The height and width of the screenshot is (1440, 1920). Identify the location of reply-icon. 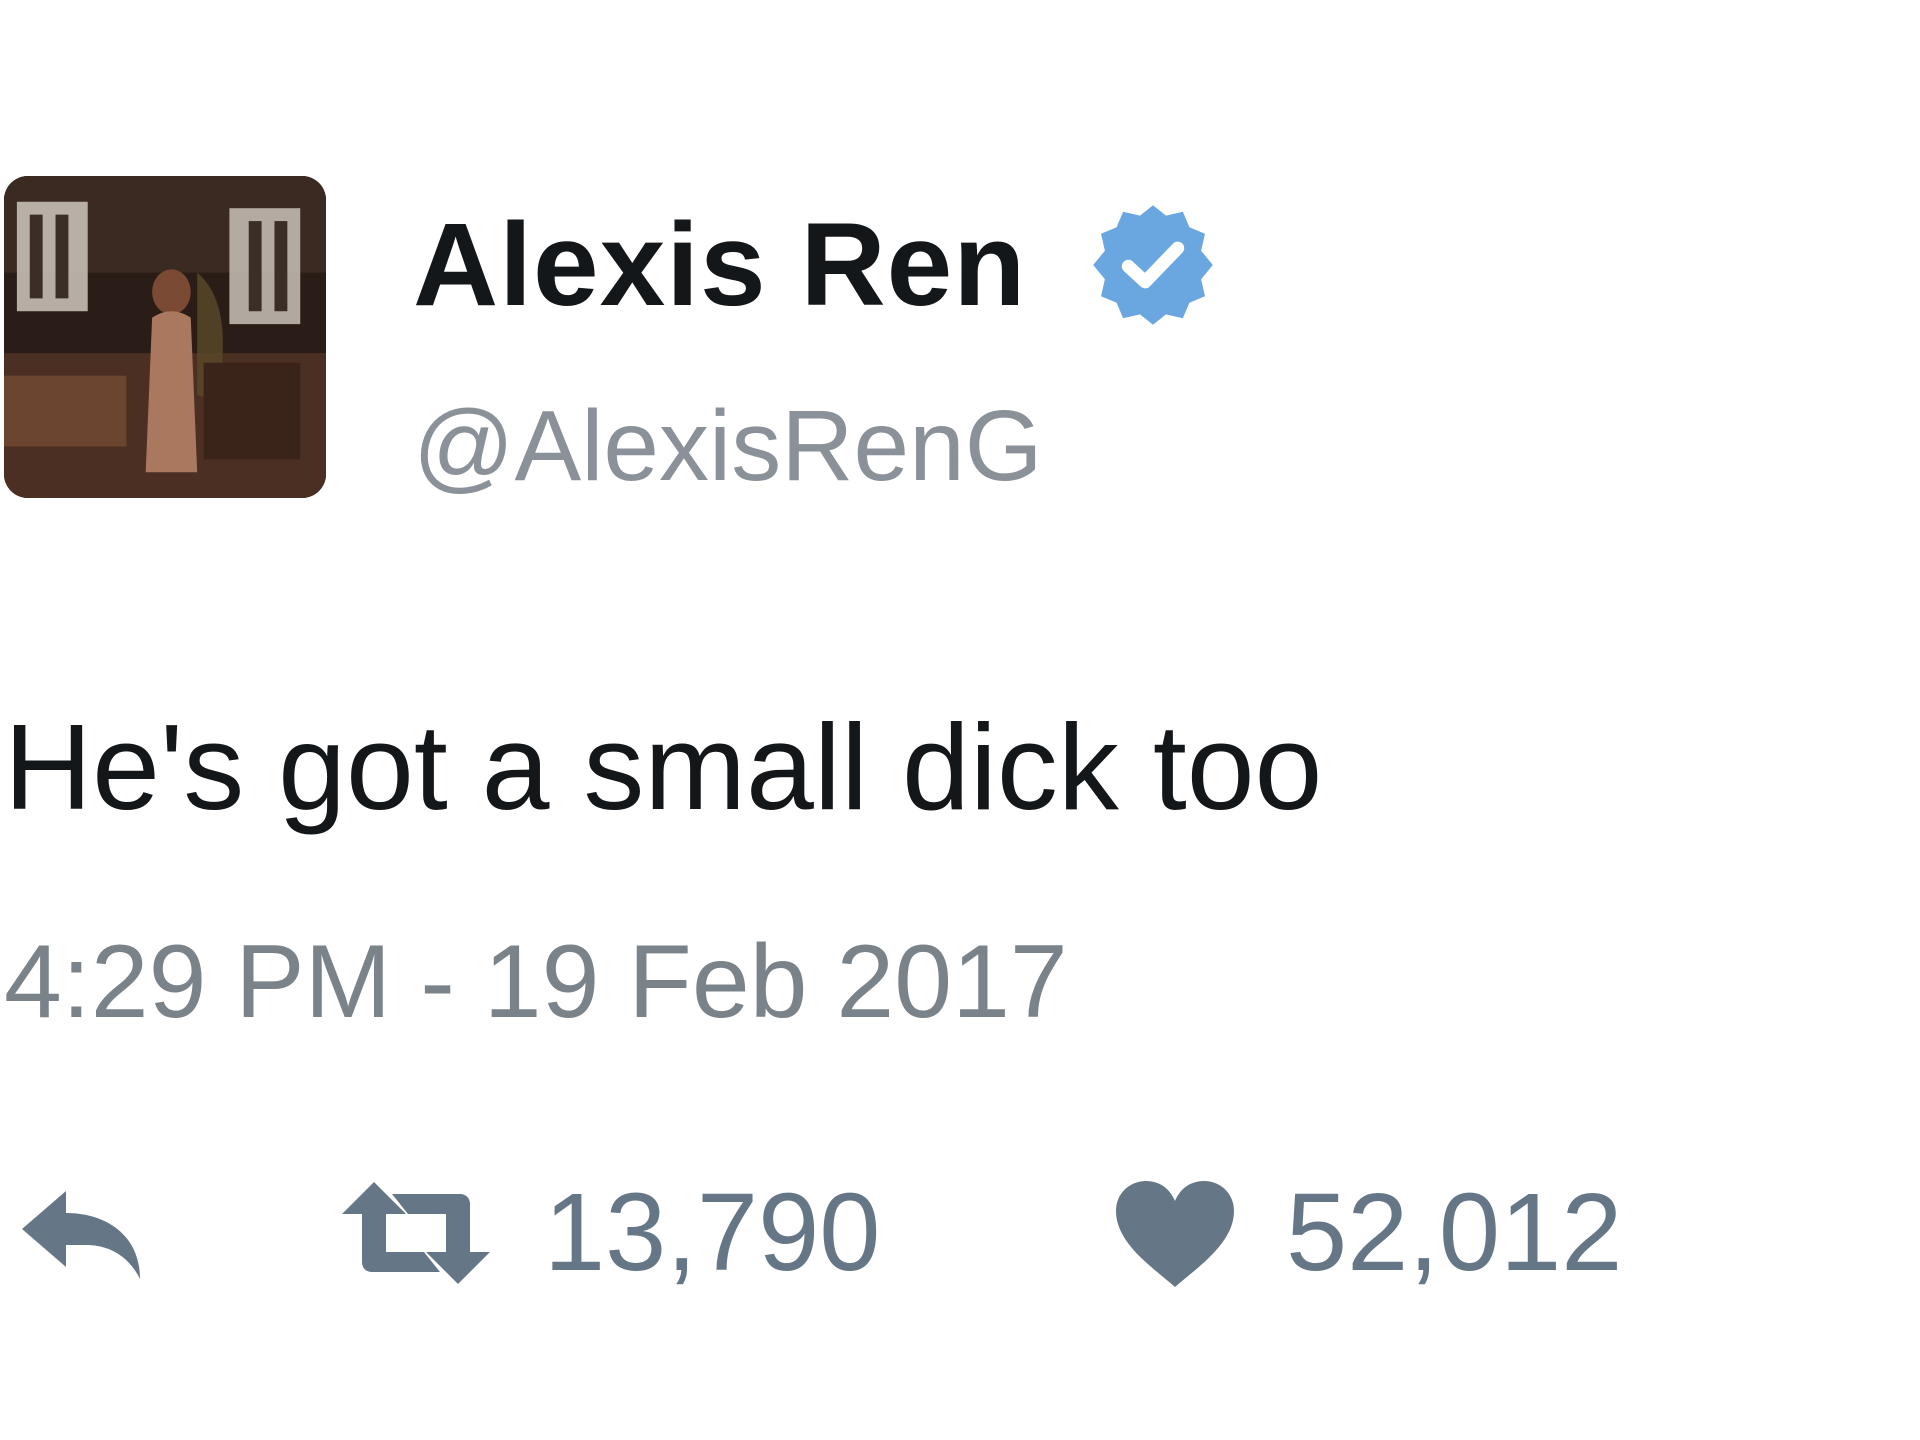
(81, 1233).